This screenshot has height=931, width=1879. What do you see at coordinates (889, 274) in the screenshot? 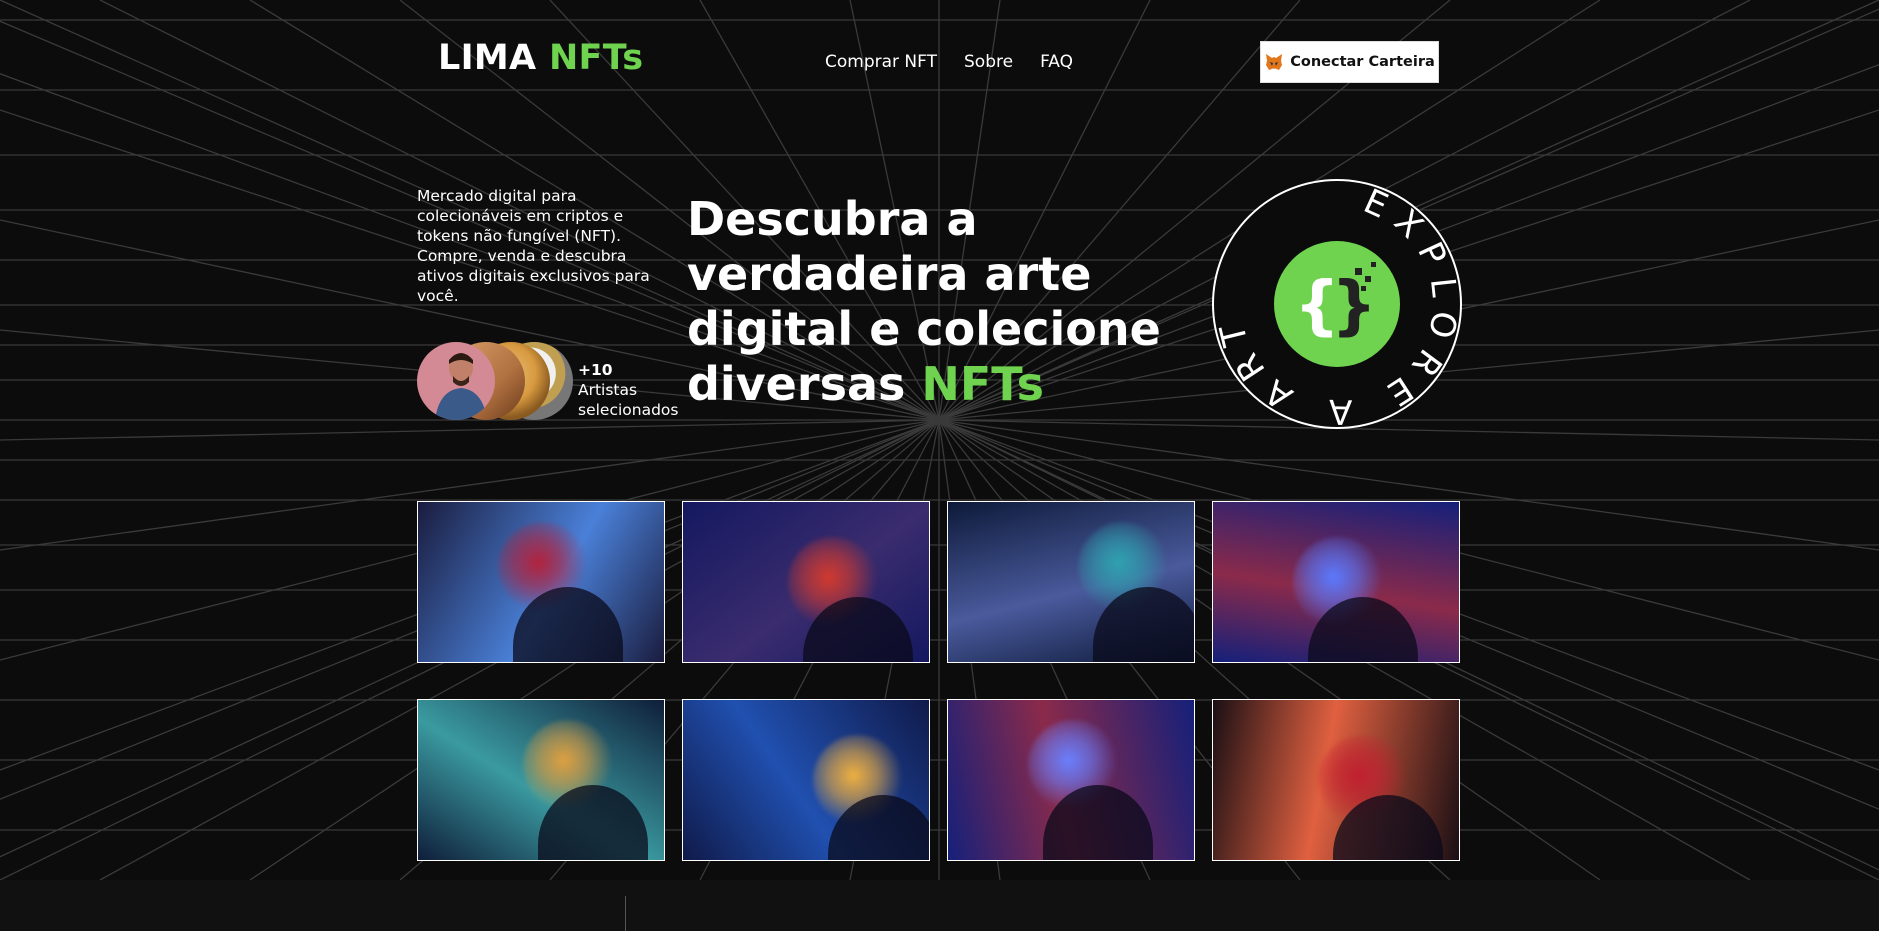
I see `headline-line-2: verdadeira arte` at bounding box center [889, 274].